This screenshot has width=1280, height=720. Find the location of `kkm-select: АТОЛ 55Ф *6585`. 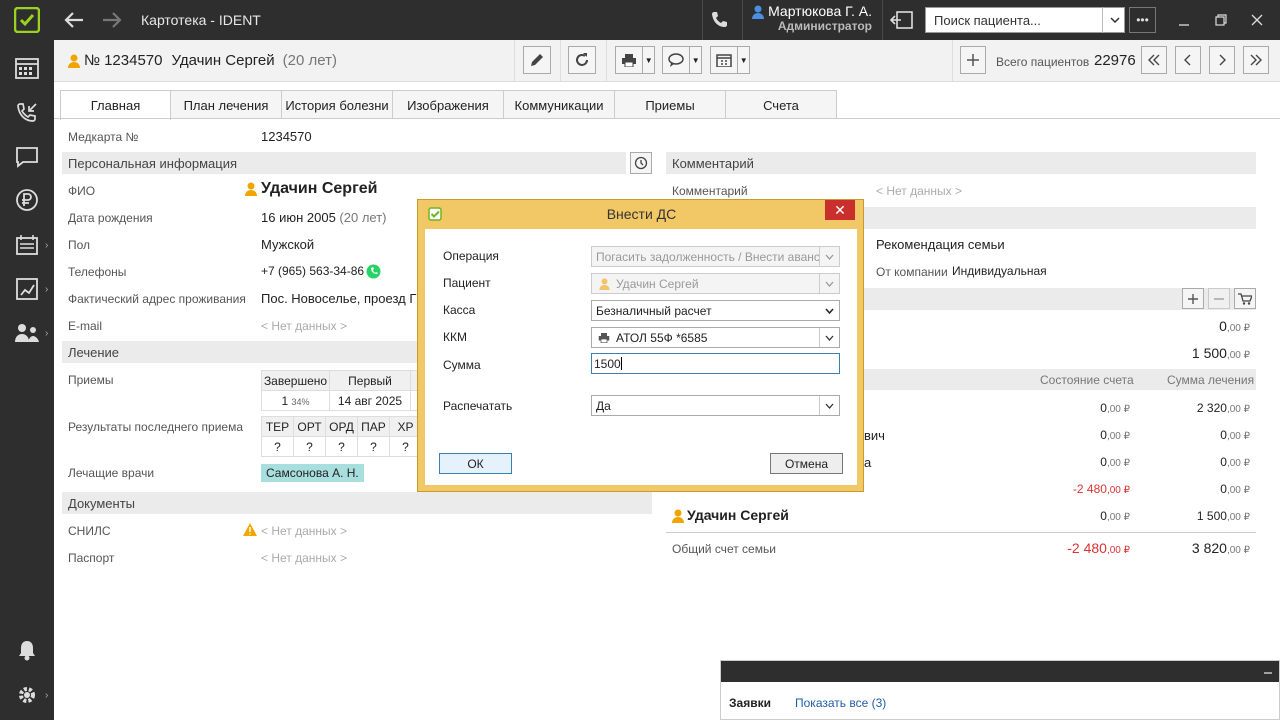

kkm-select: АТОЛ 55Ф *6585 is located at coordinates (715, 337).